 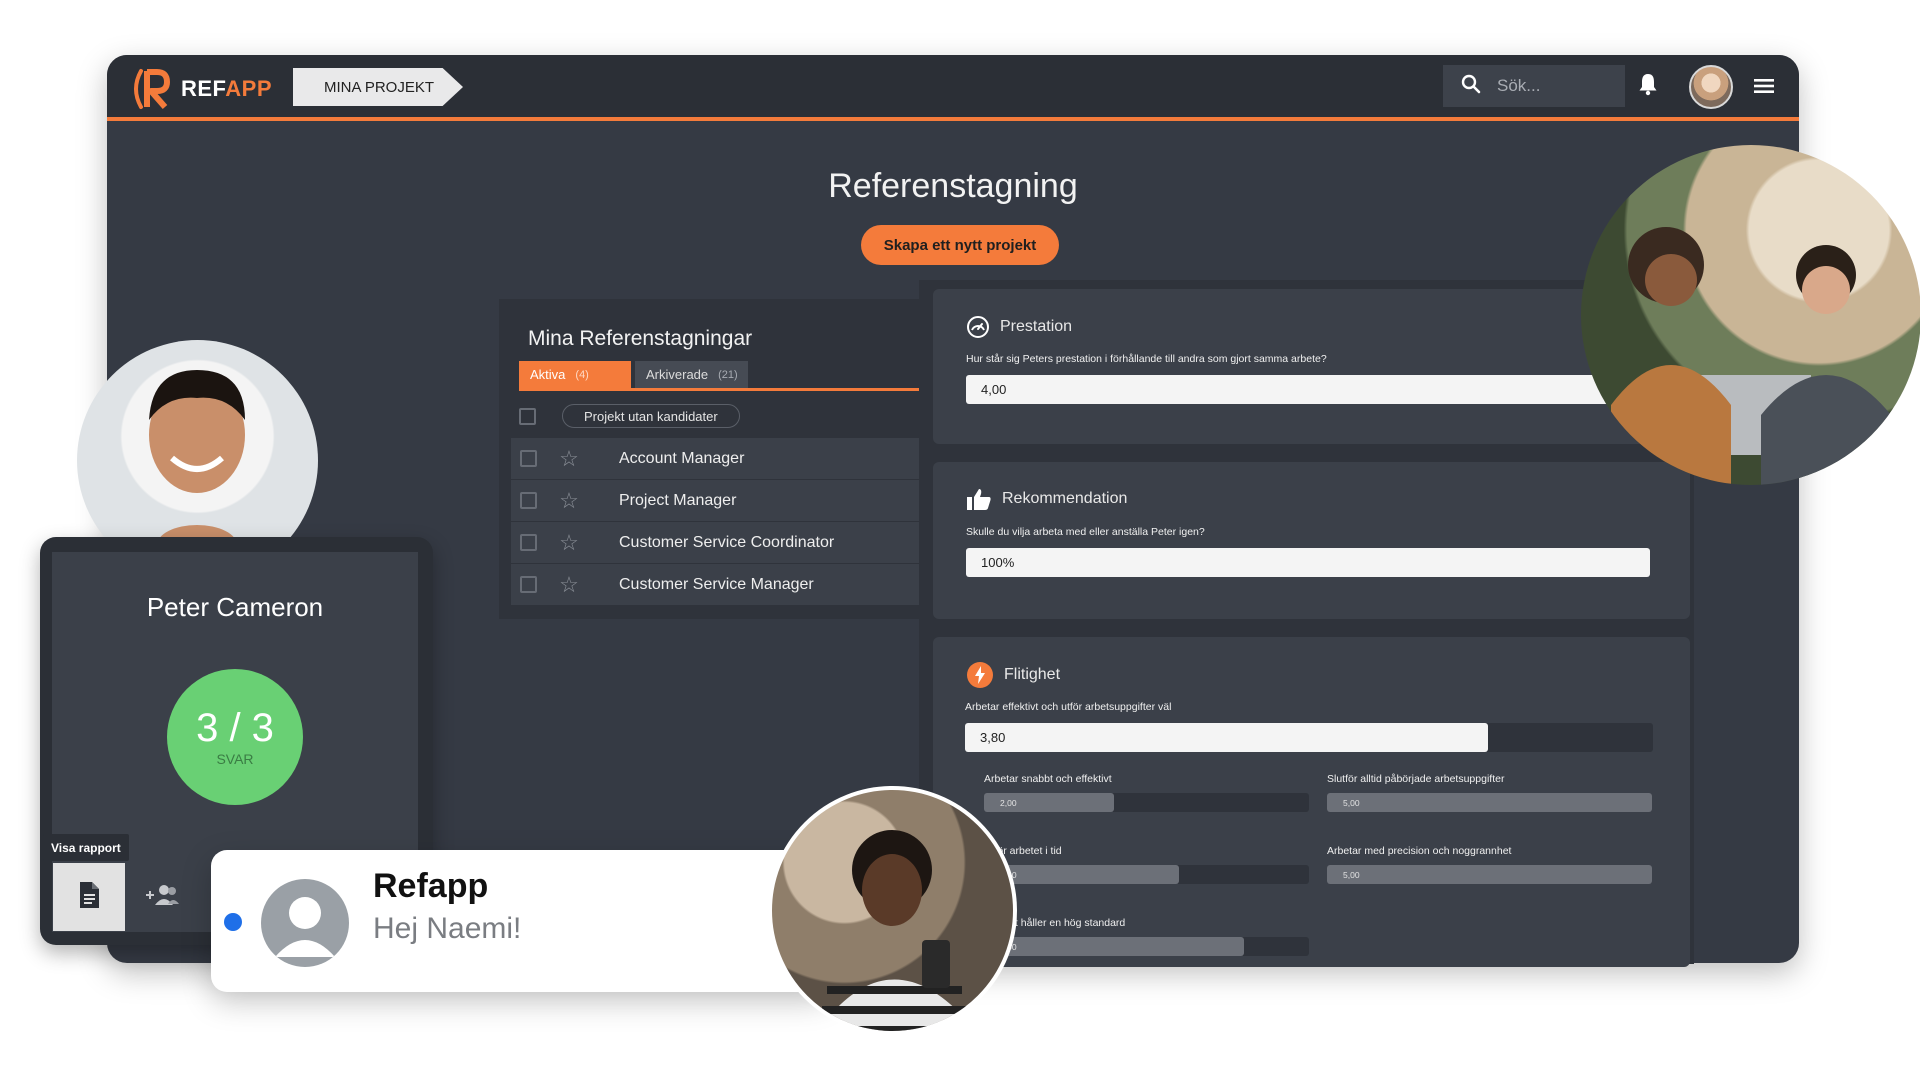 What do you see at coordinates (582, 374) in the screenshot?
I see `tab-count: (4)` at bounding box center [582, 374].